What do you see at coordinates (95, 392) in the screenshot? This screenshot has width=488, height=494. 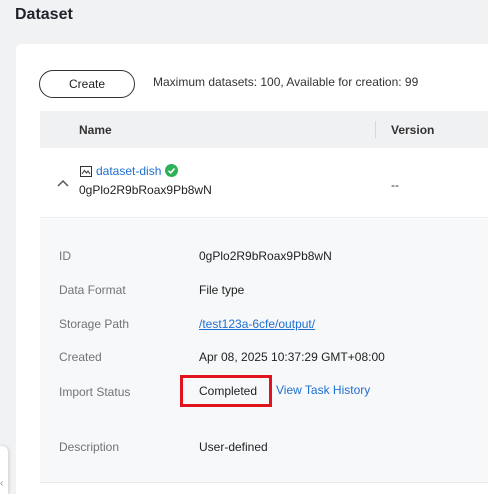 I see `detail-label-import-status: Import Status` at bounding box center [95, 392].